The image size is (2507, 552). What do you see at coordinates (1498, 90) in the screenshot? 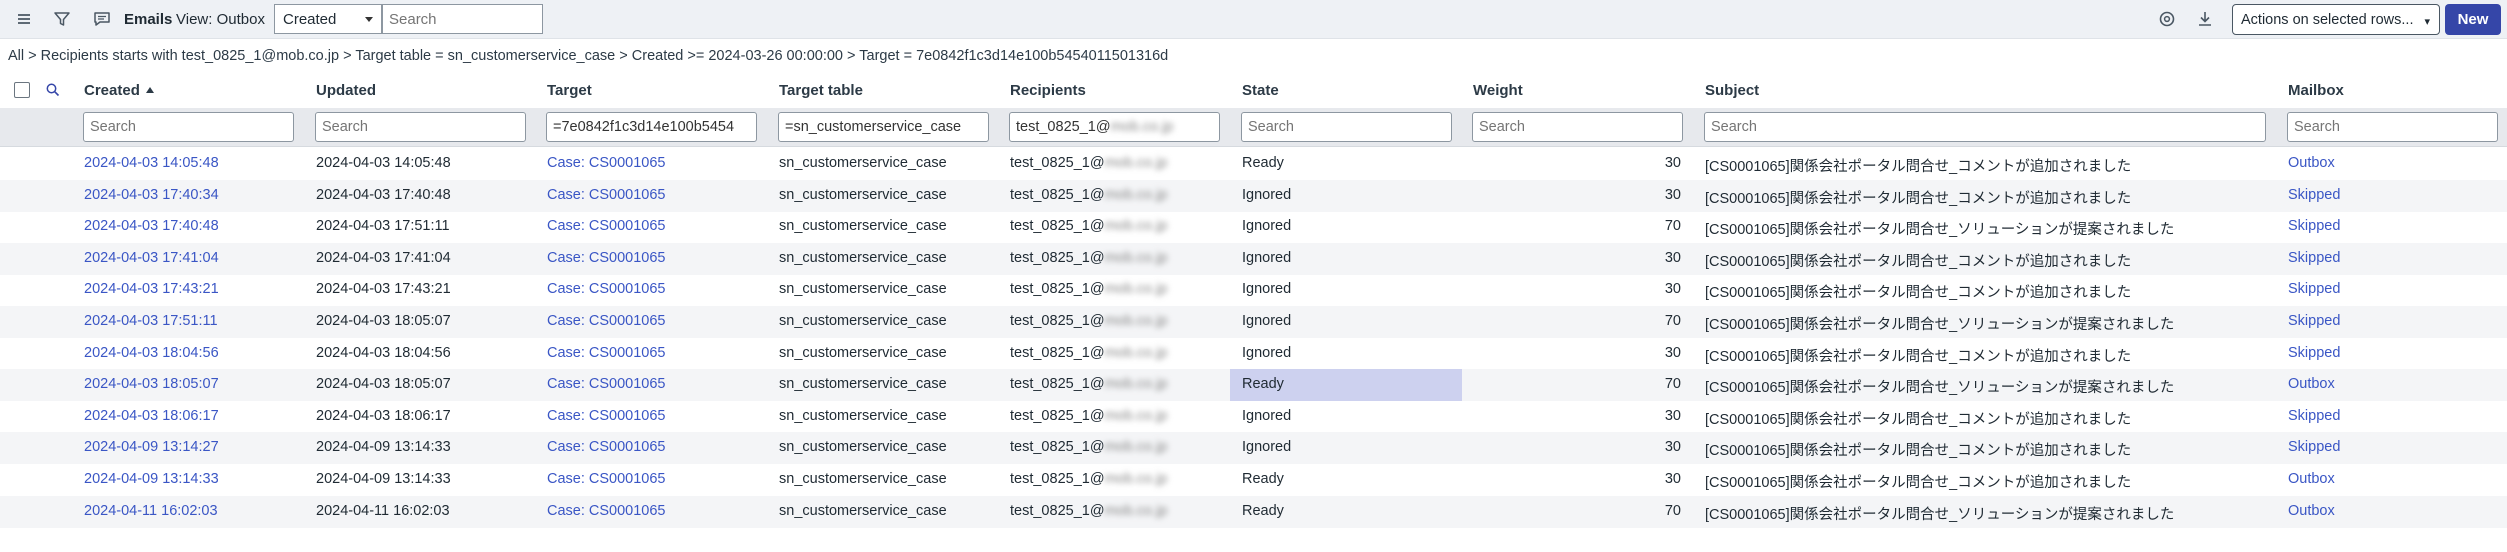
I see `column-header-weight: Weight` at bounding box center [1498, 90].